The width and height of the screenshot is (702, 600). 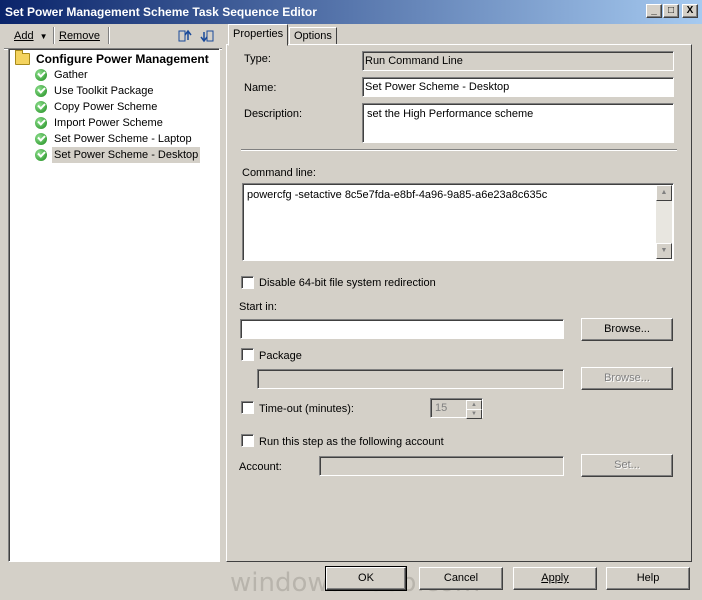 What do you see at coordinates (258, 307) in the screenshot?
I see `start-in-label: Start in:` at bounding box center [258, 307].